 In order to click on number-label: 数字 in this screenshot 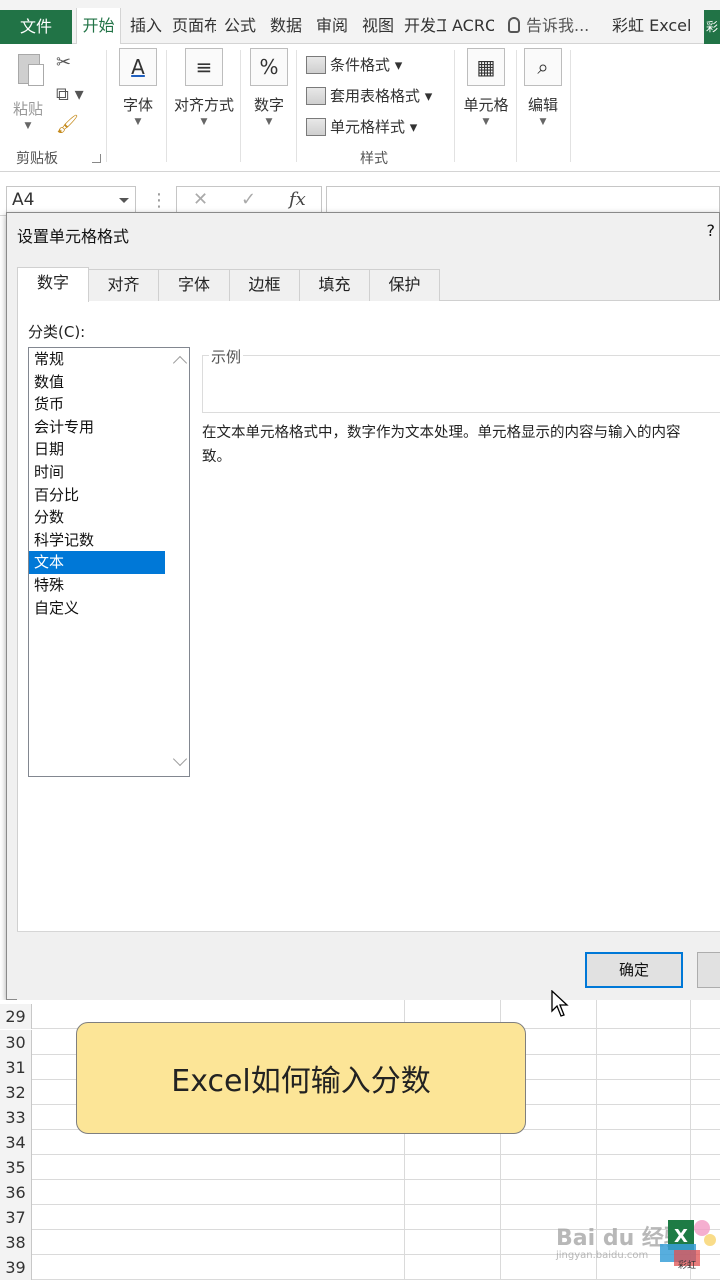, I will do `click(268, 105)`.